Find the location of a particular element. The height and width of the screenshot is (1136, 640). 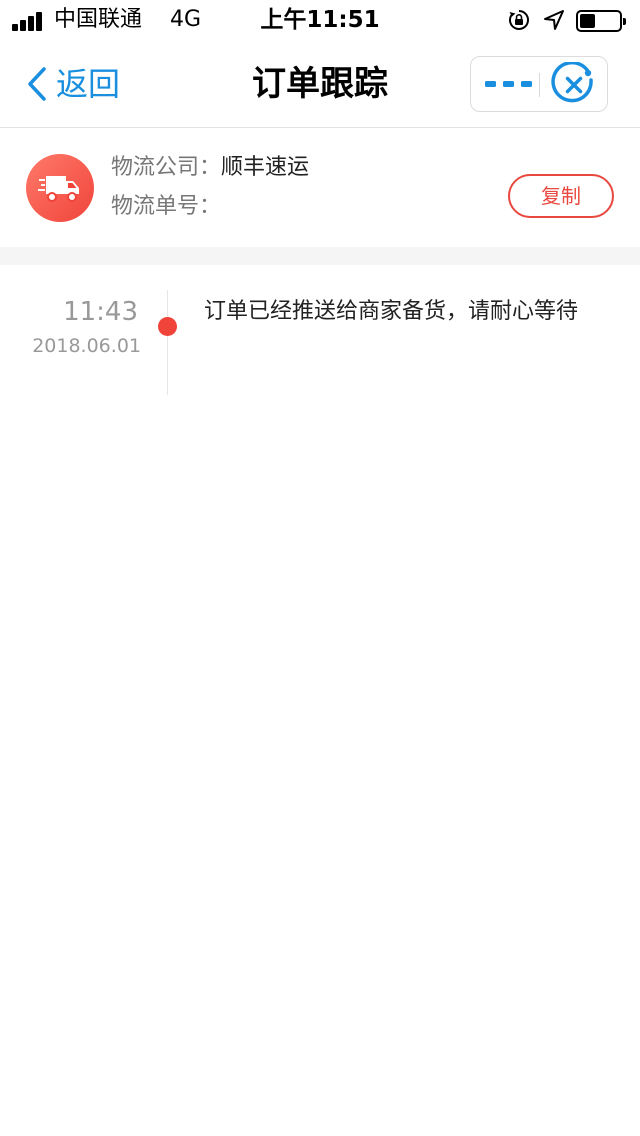

timeline-line is located at coordinates (167, 342).